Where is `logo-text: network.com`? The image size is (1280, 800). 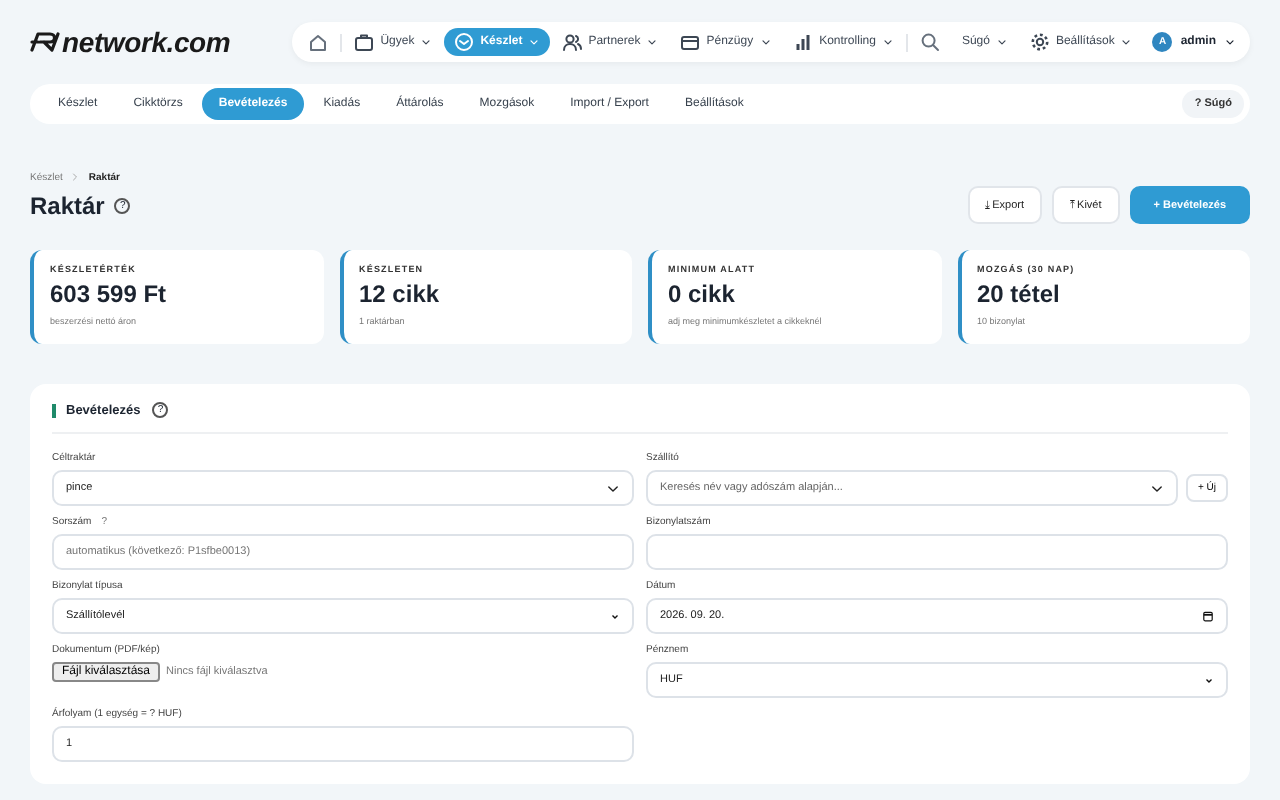 logo-text: network.com is located at coordinates (146, 42).